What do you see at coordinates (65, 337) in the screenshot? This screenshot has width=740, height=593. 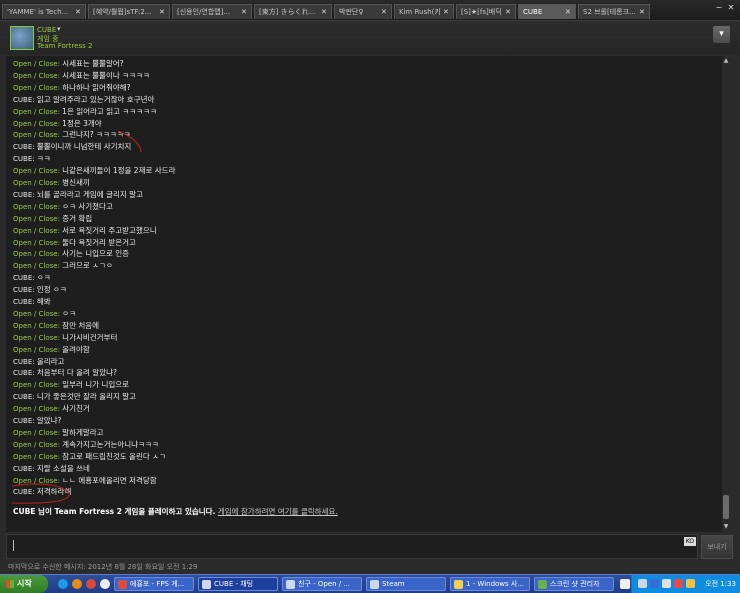 I see `chat-message: Open / Close: 니가시비건거부터` at bounding box center [65, 337].